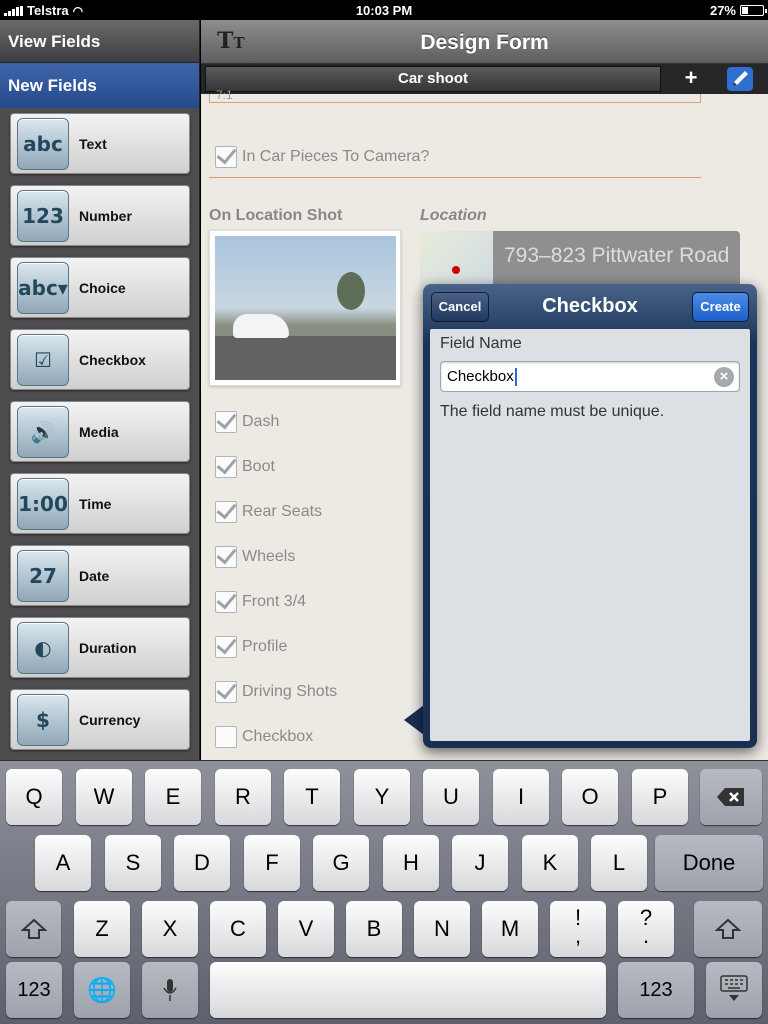  I want to click on sidebar-item-number: 123 Number, so click(100, 215).